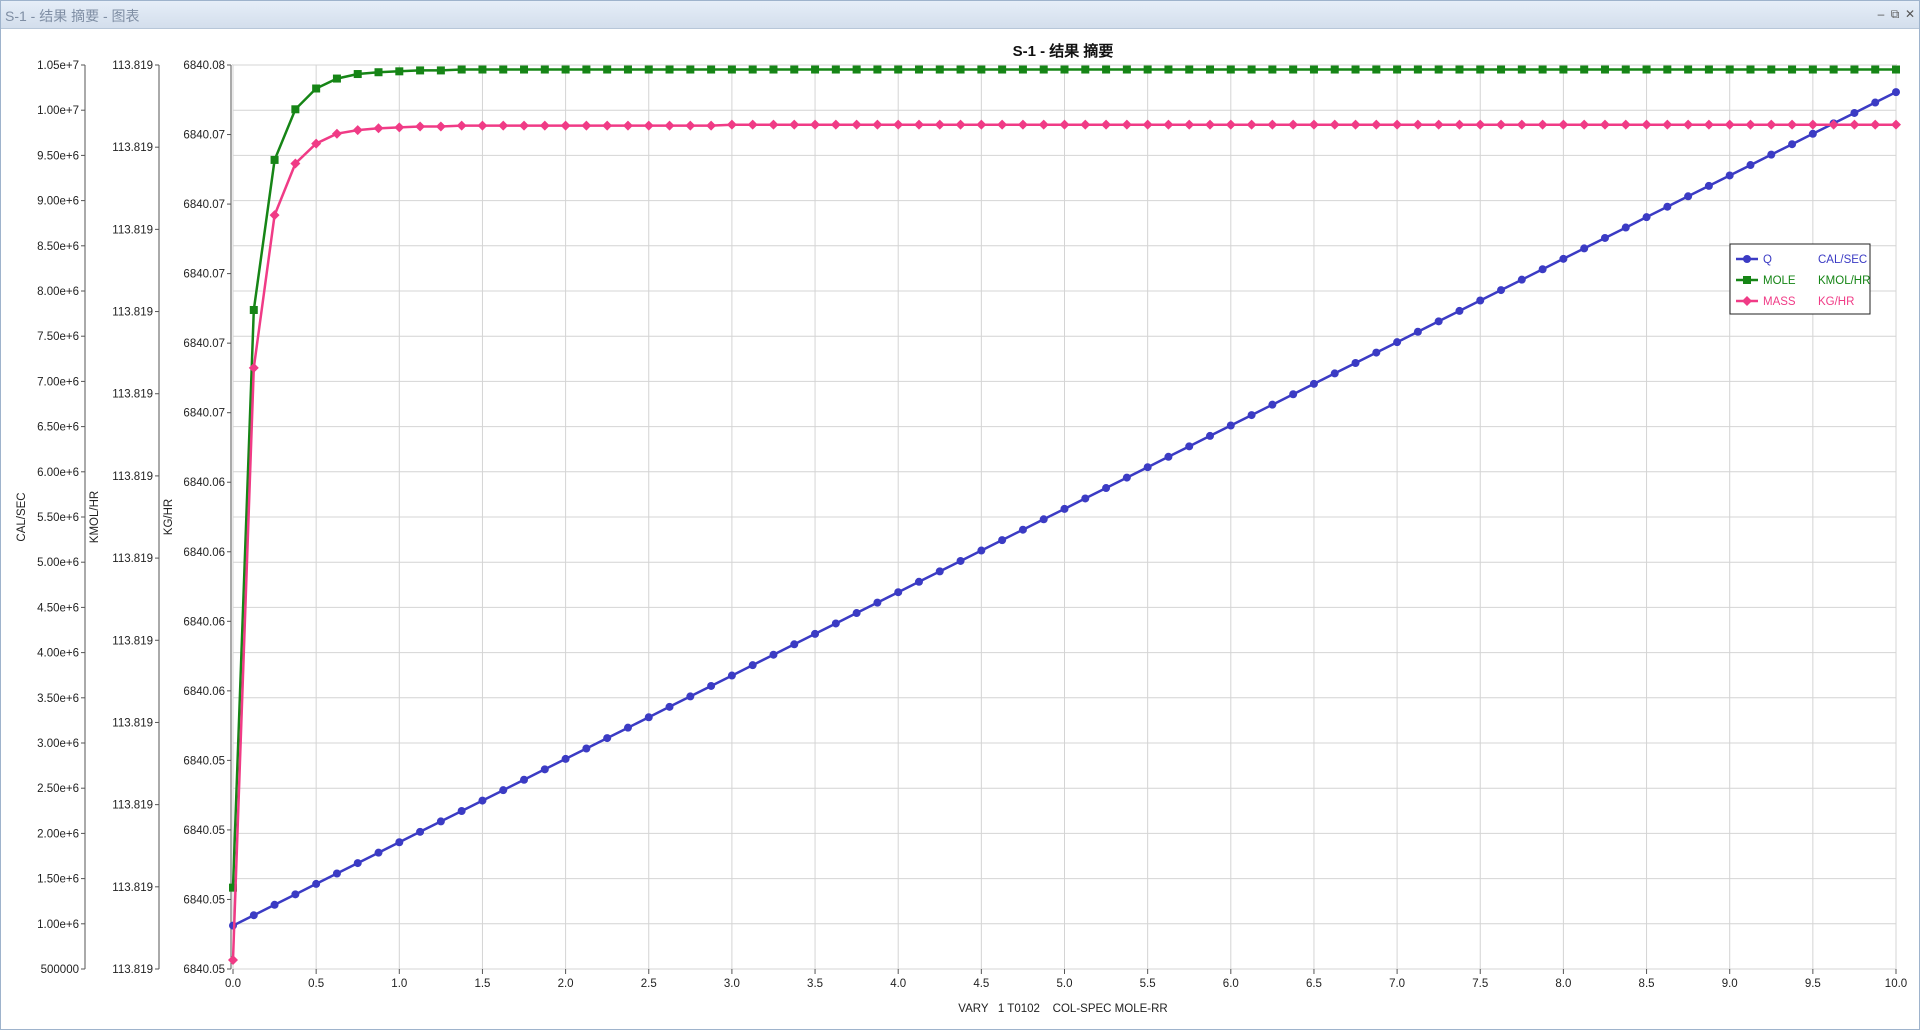 Image resolution: width=1920 pixels, height=1030 pixels. I want to click on legend: Q CAL/SEC MOLE KMOL/HR MASS KG/HR, so click(1800, 279).